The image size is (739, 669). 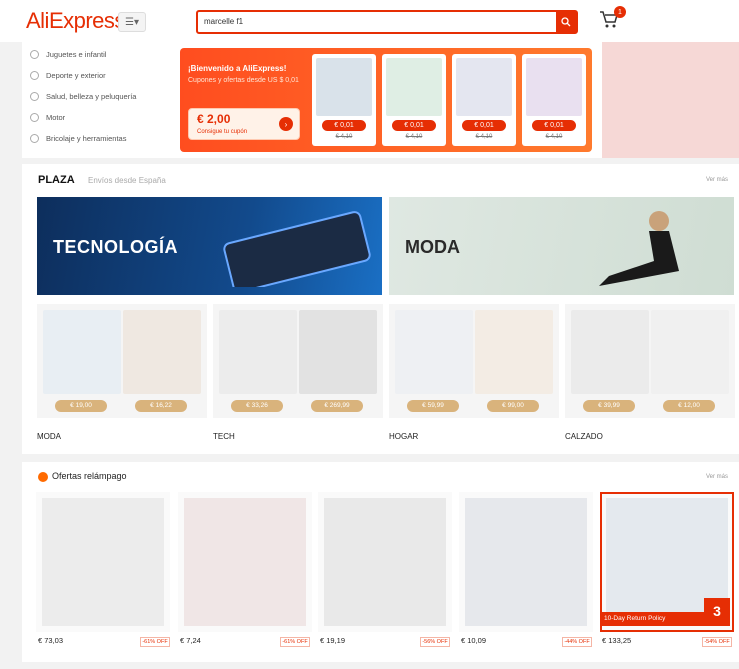 What do you see at coordinates (43, 477) in the screenshot?
I see `flash-clock-icon` at bounding box center [43, 477].